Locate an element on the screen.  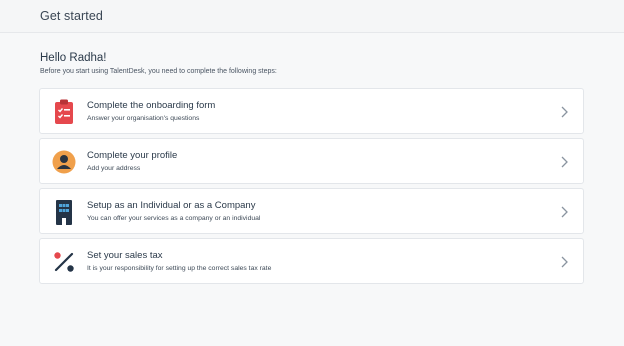
percent-icon is located at coordinates (64, 262).